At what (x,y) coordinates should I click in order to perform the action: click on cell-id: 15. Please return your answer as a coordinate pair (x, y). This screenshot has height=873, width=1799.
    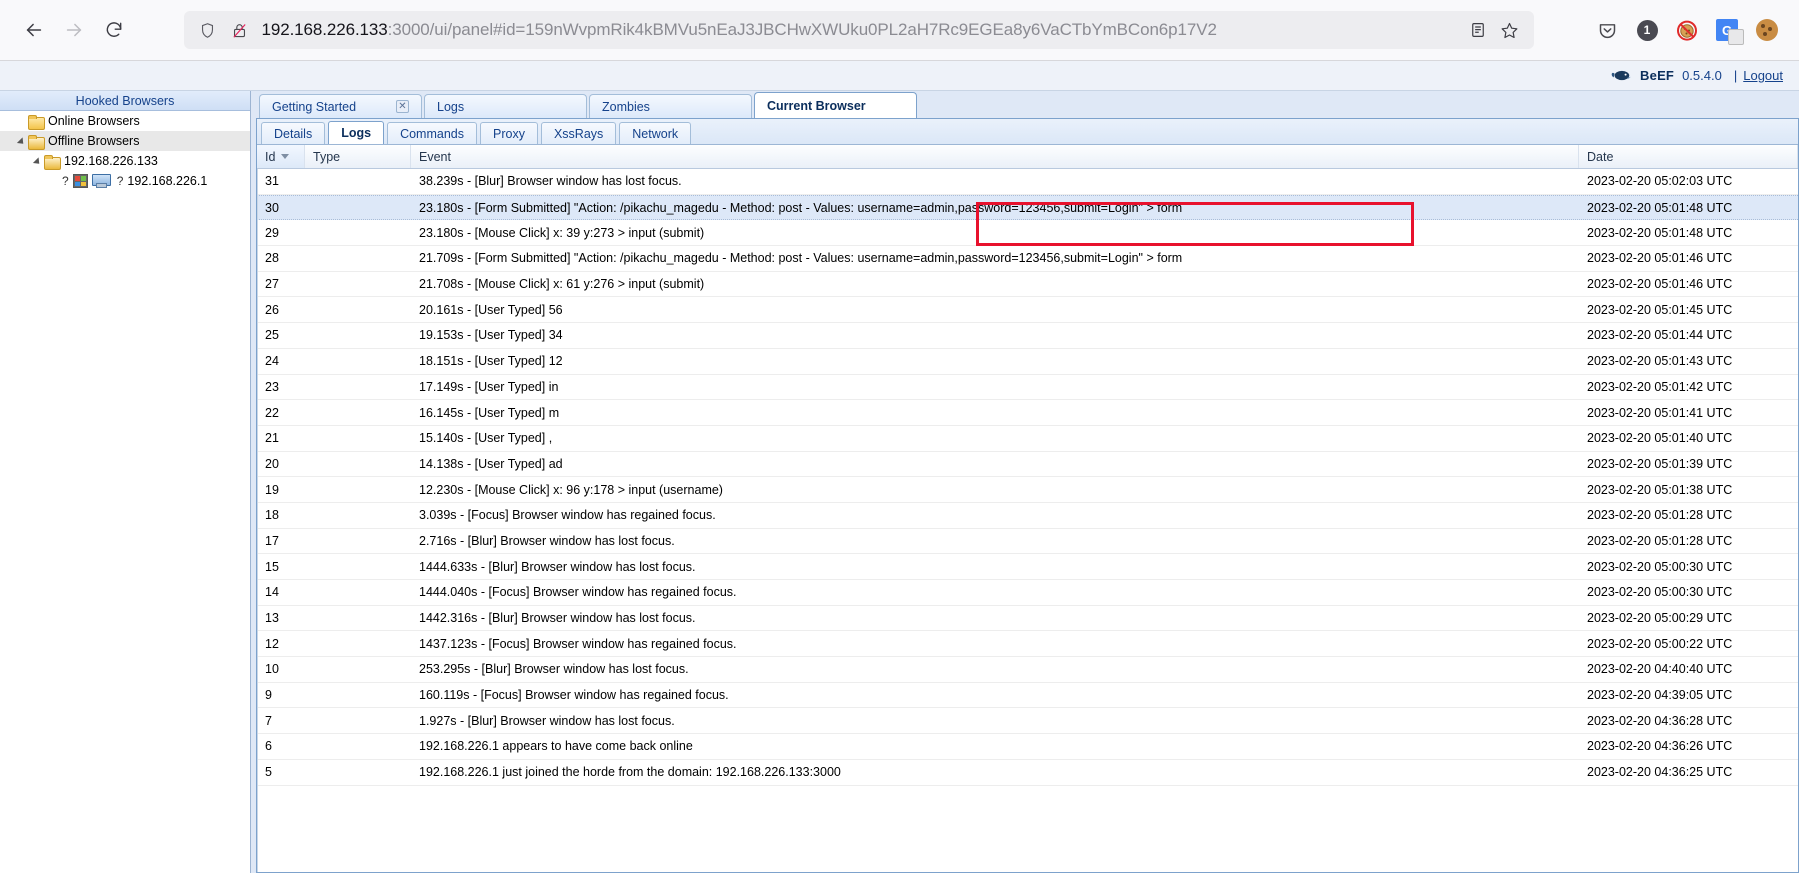
    Looking at the image, I should click on (272, 566).